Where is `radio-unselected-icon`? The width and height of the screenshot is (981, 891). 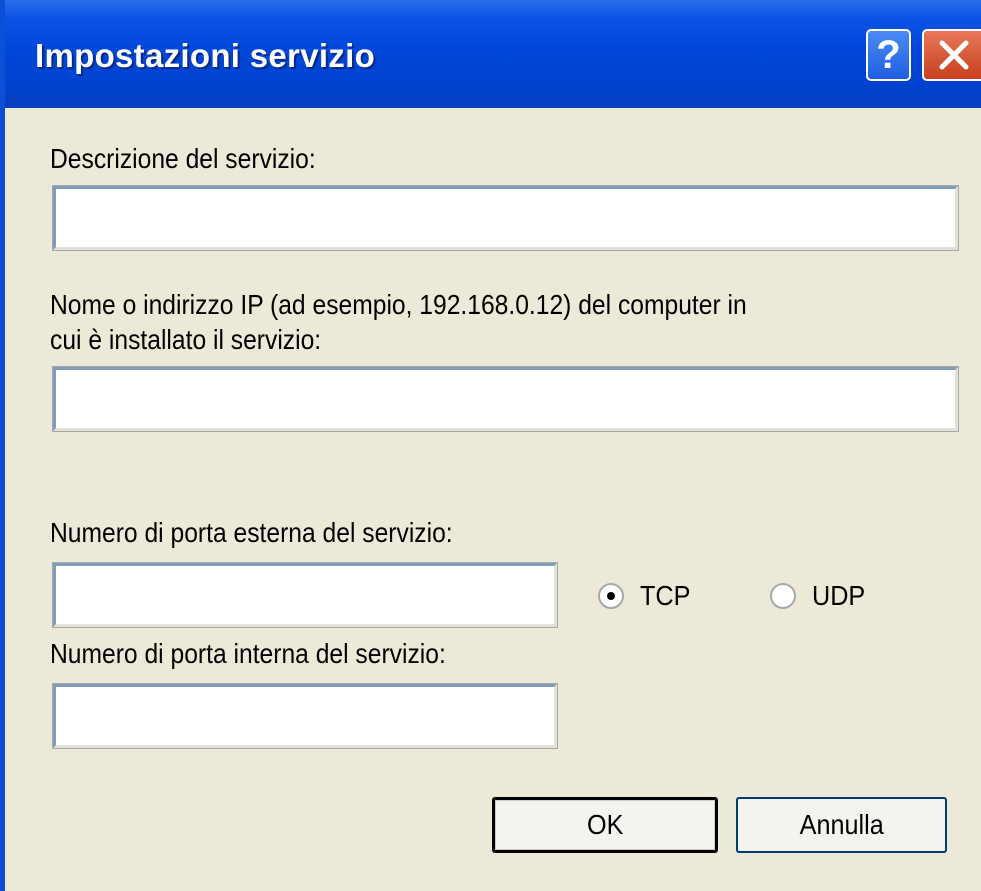 radio-unselected-icon is located at coordinates (783, 596).